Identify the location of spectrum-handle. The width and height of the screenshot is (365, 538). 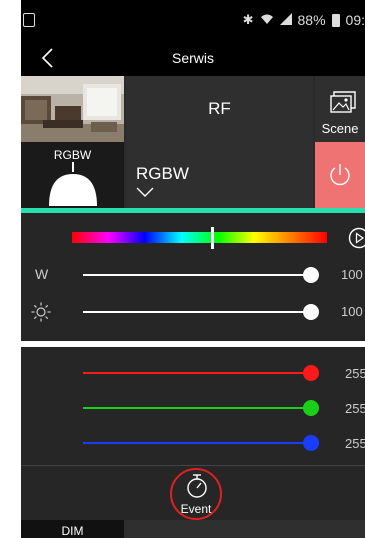
(213, 238).